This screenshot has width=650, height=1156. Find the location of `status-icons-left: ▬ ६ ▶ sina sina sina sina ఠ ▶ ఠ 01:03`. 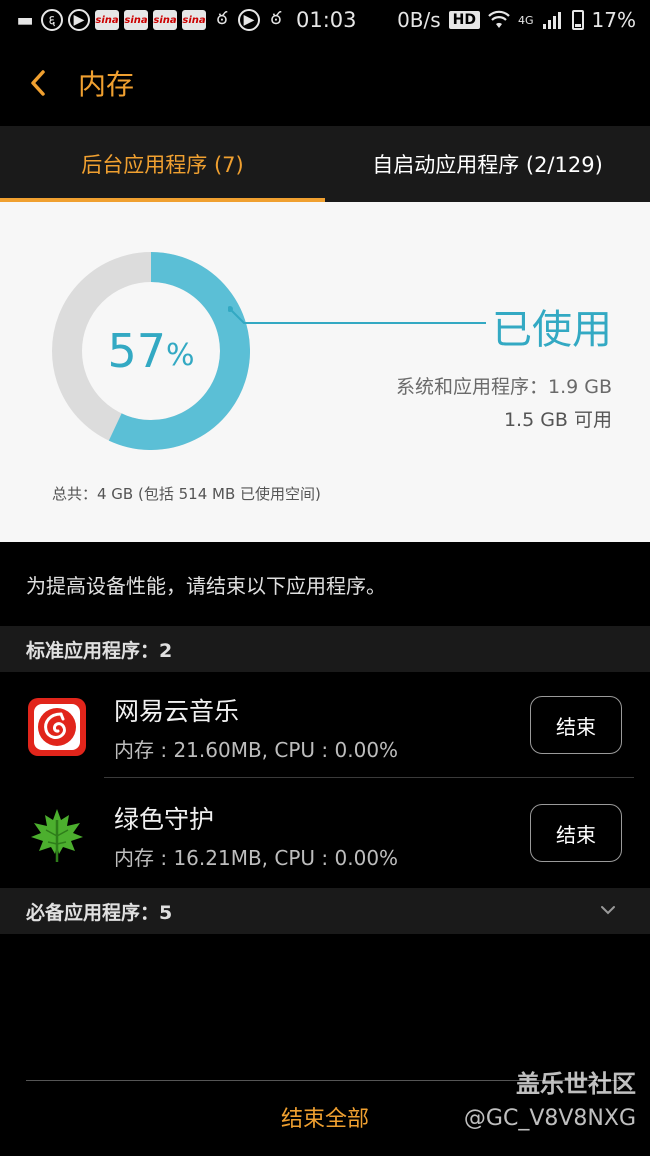

status-icons-left: ▬ ६ ▶ sina sina sina sina ఠ ▶ ఠ 01:03 is located at coordinates (185, 20).